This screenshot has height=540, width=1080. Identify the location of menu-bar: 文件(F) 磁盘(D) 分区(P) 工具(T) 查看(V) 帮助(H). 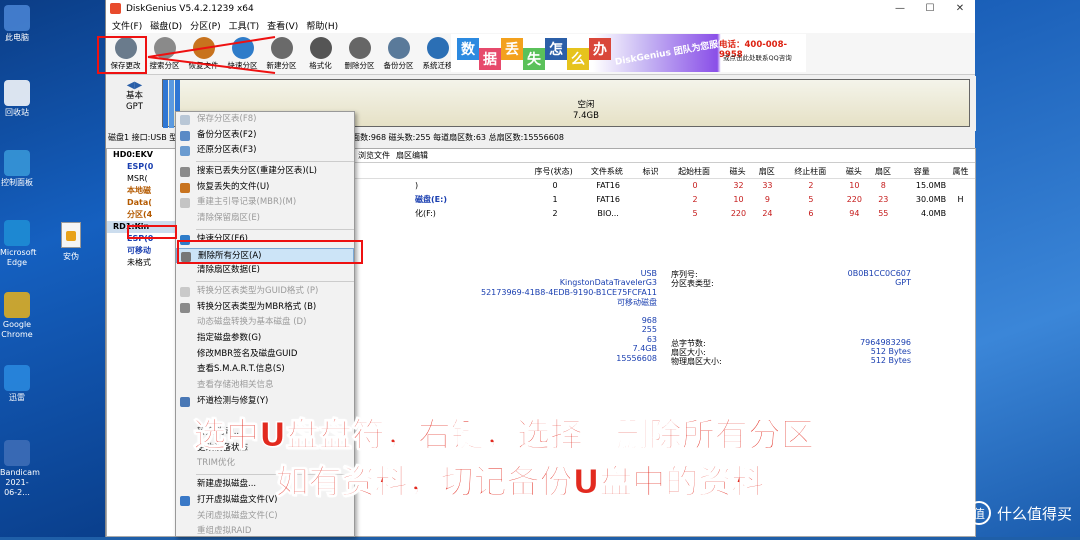
(540, 25).